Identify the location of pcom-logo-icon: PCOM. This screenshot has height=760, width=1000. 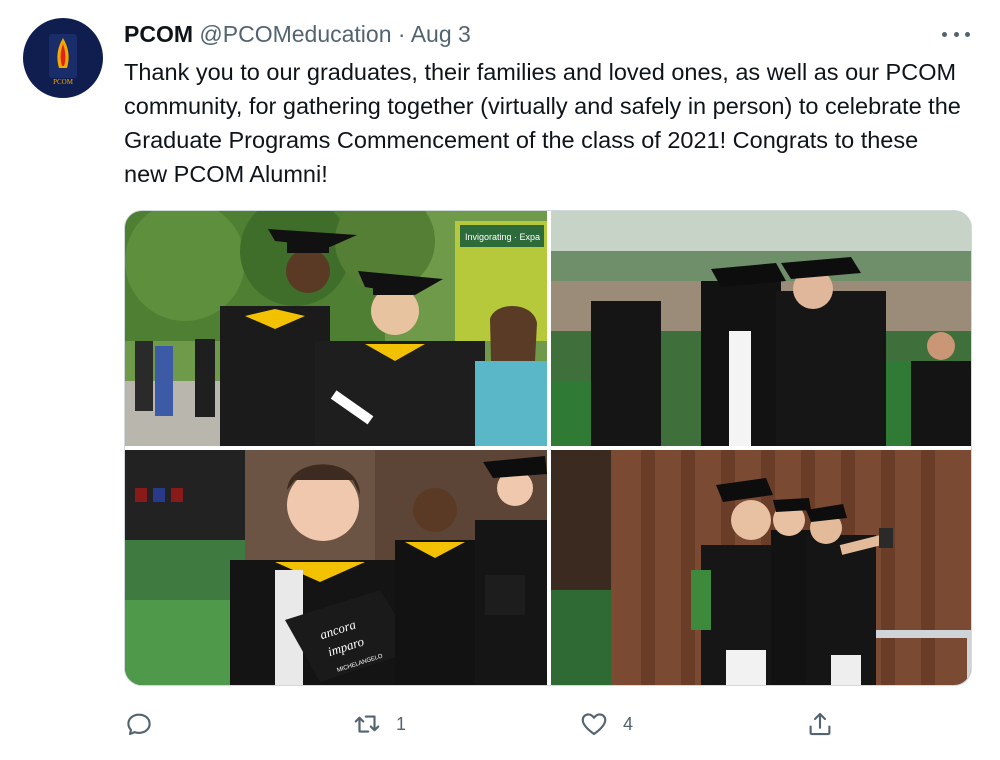
(63, 60).